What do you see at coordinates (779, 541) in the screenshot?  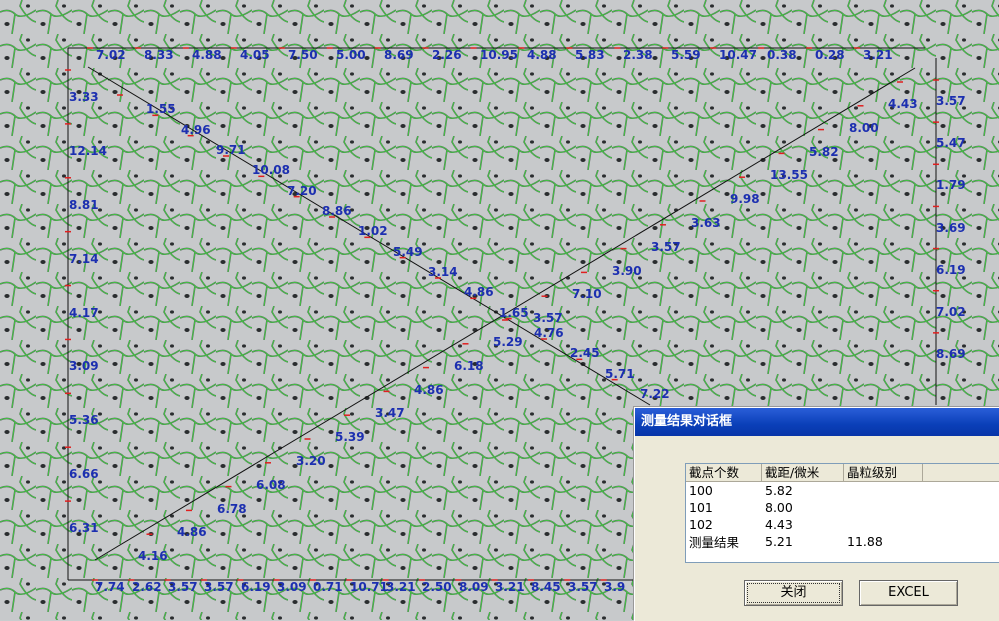 I see `cell-result-length: 5.21` at bounding box center [779, 541].